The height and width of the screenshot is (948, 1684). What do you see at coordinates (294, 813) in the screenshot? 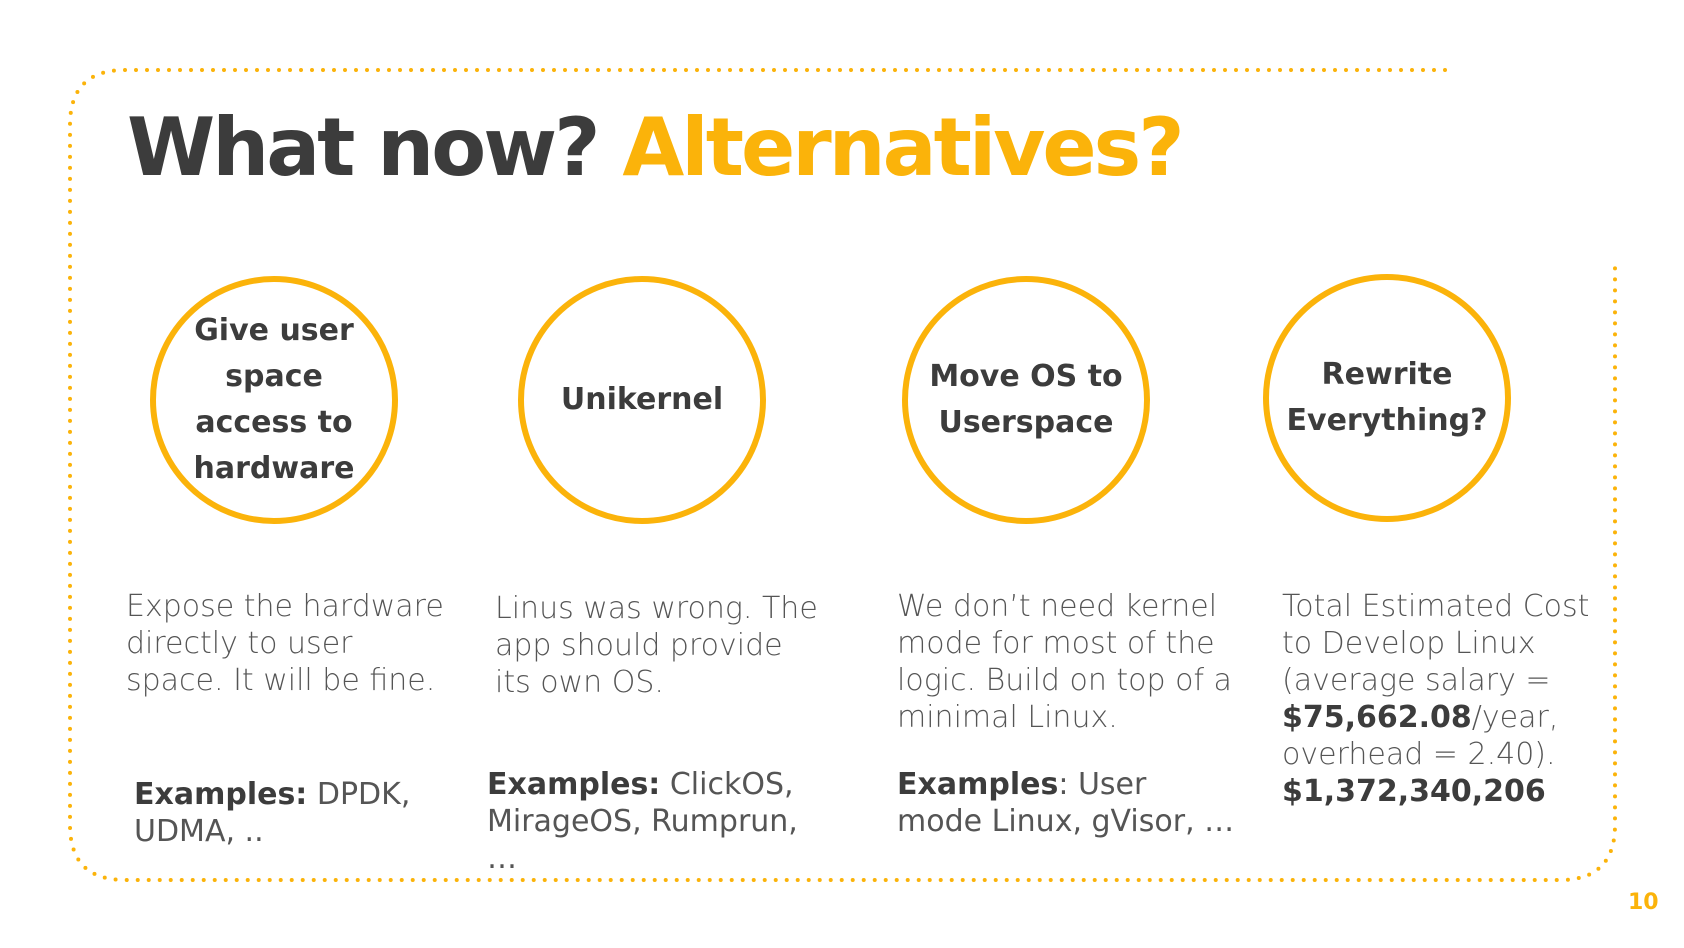
I see `examples-text: Examples: DPDK, UDMA, ..` at bounding box center [294, 813].